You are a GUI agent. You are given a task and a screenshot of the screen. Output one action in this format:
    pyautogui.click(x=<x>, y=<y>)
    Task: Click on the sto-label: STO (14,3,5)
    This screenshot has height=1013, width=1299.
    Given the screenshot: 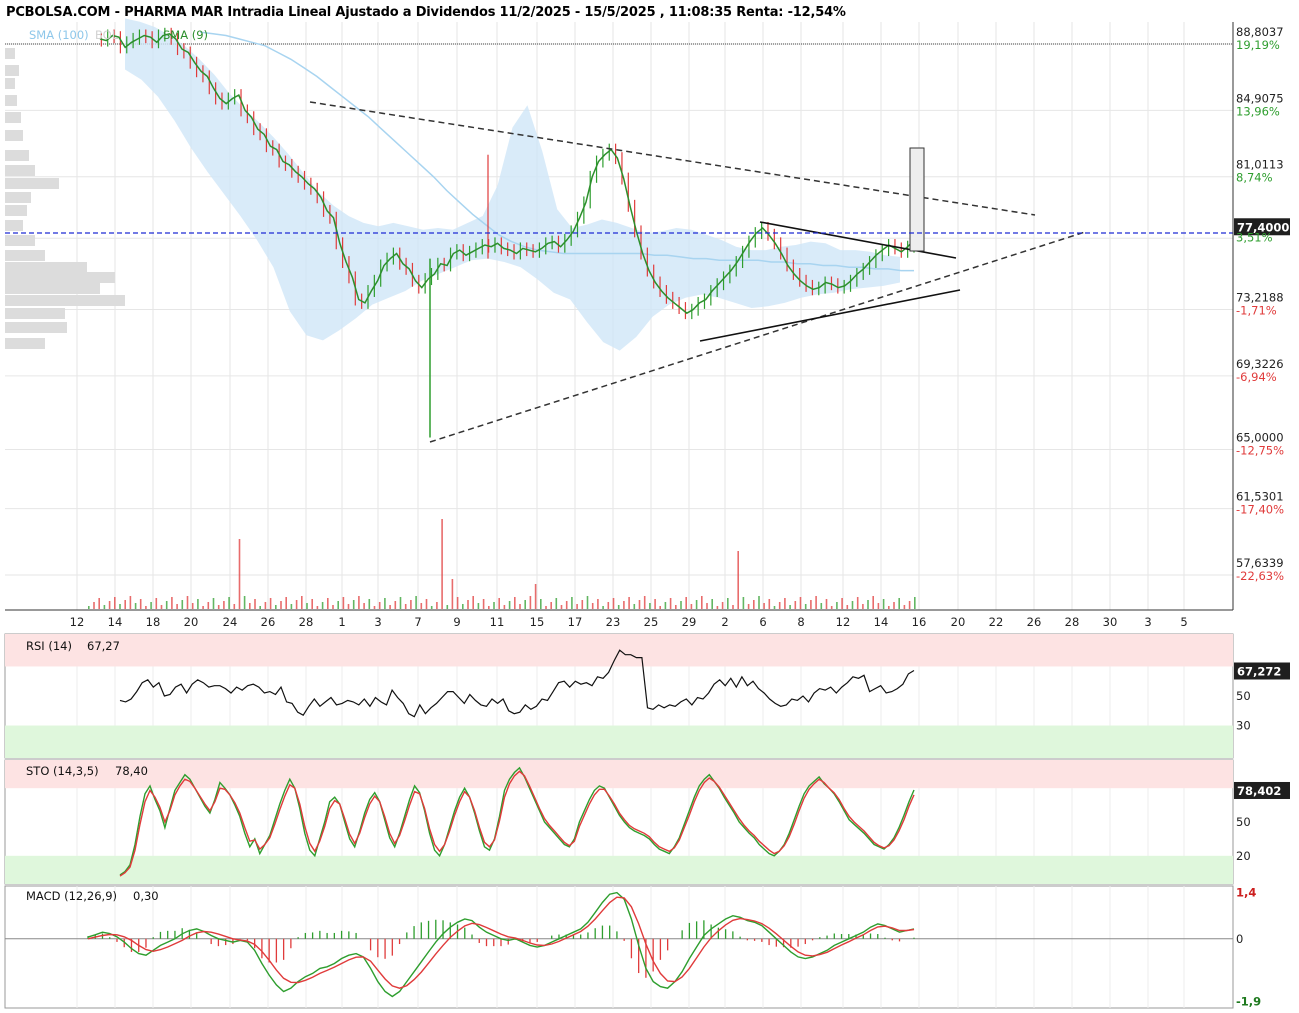 What is the action you would take?
    pyautogui.click(x=62, y=771)
    